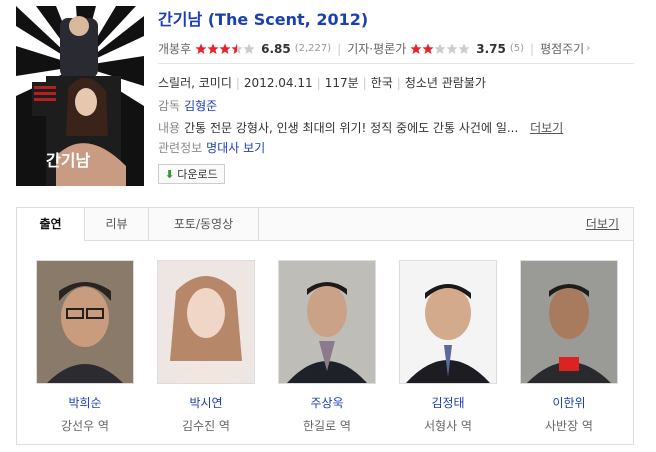 This screenshot has width=656, height=452. What do you see at coordinates (381, 83) in the screenshot?
I see `country: 한국` at bounding box center [381, 83].